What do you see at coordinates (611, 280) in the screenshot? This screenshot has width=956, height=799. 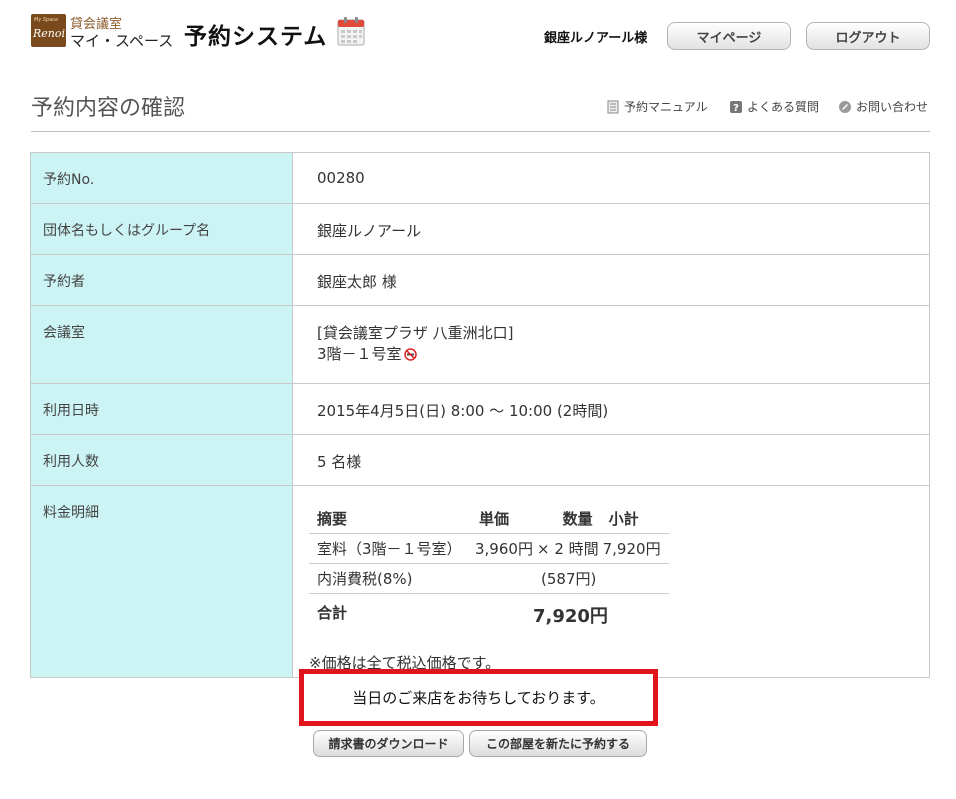 I see `reserver-value: 銀座太郎 様` at bounding box center [611, 280].